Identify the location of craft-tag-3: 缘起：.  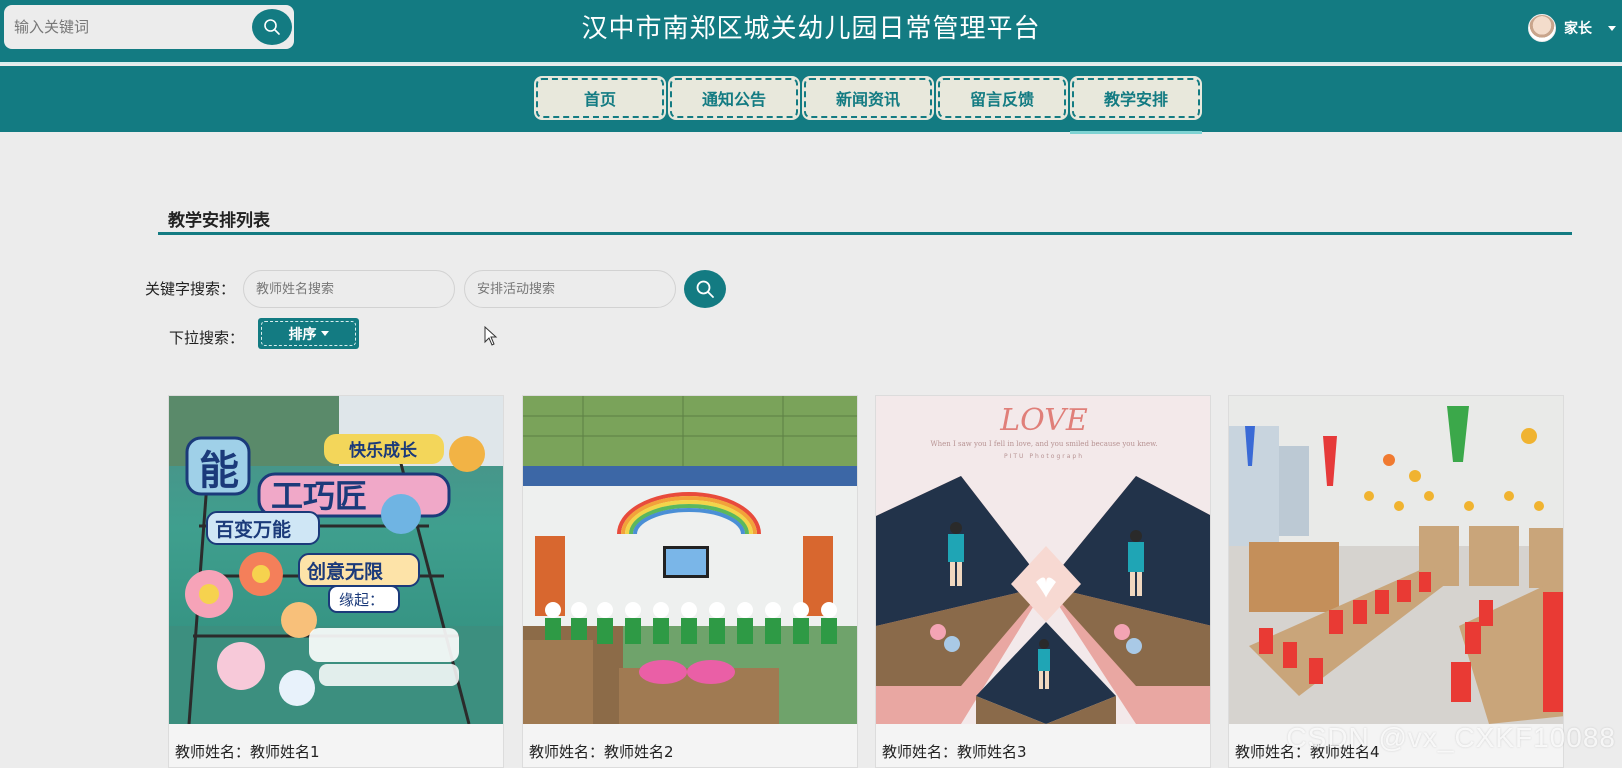
(361, 600).